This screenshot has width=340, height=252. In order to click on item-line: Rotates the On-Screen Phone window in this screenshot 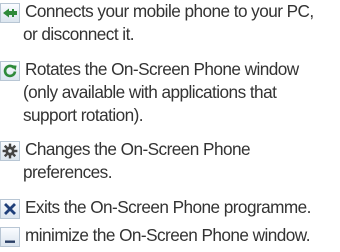, I will do `click(162, 69)`.